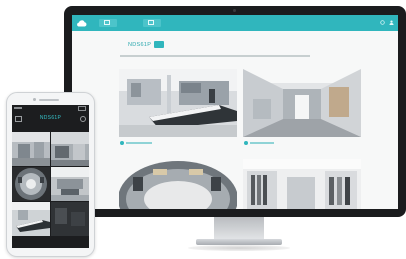  What do you see at coordinates (235, 23) in the screenshot?
I see `top-nav-bar` at bounding box center [235, 23].